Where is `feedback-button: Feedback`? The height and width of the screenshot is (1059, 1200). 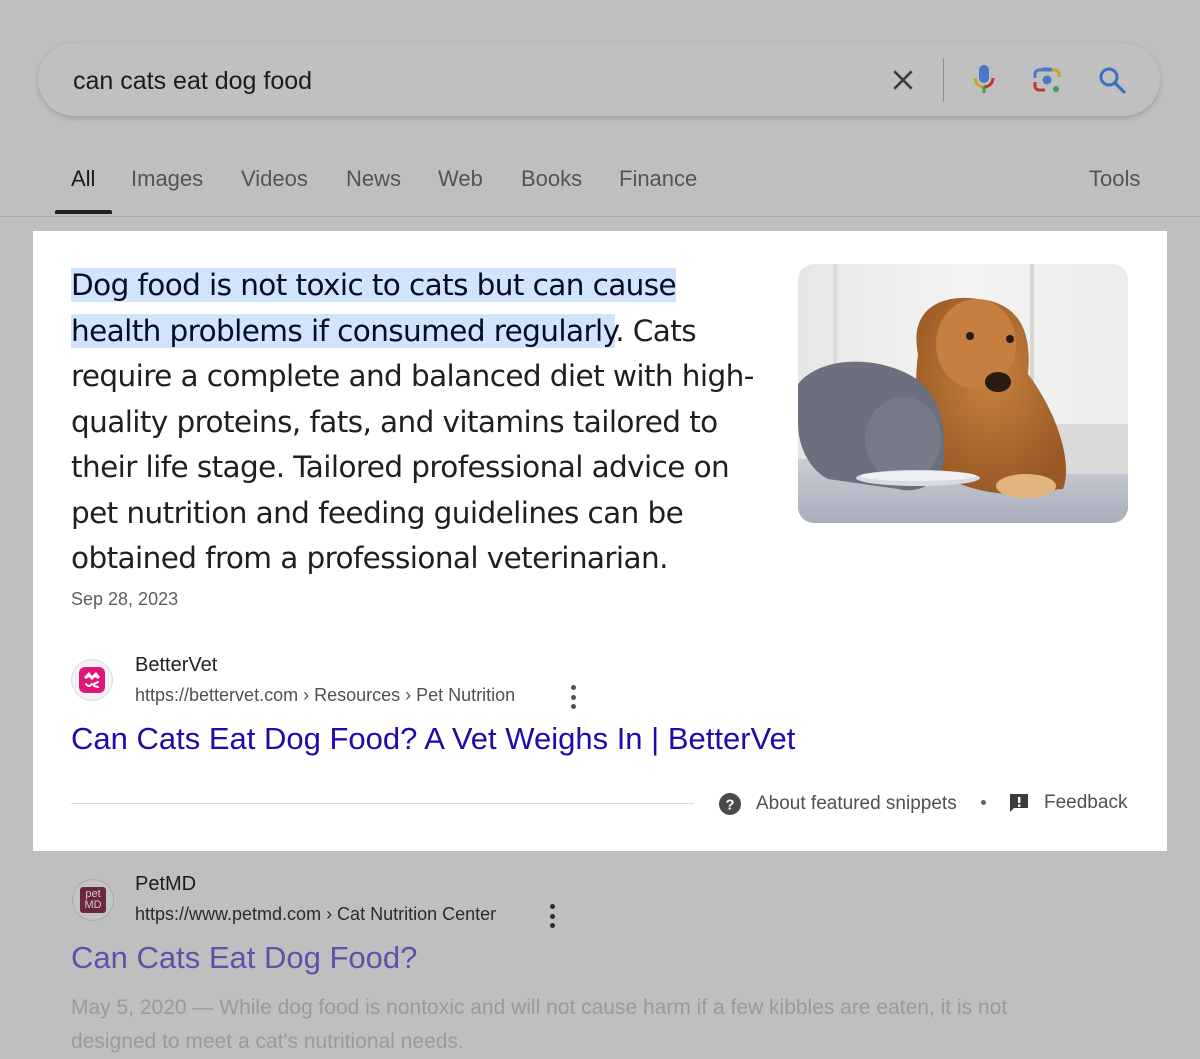 feedback-button: Feedback is located at coordinates (1067, 803).